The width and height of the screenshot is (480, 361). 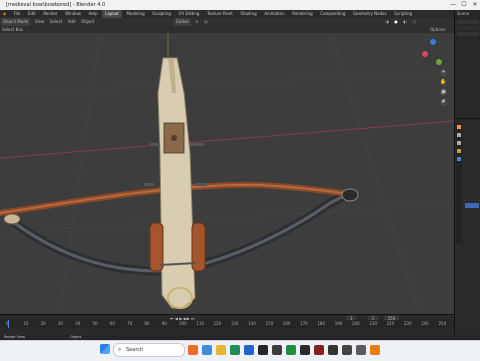 What do you see at coordinates (14, 337) in the screenshot?
I see `status-left-text: Rotate View` at bounding box center [14, 337].